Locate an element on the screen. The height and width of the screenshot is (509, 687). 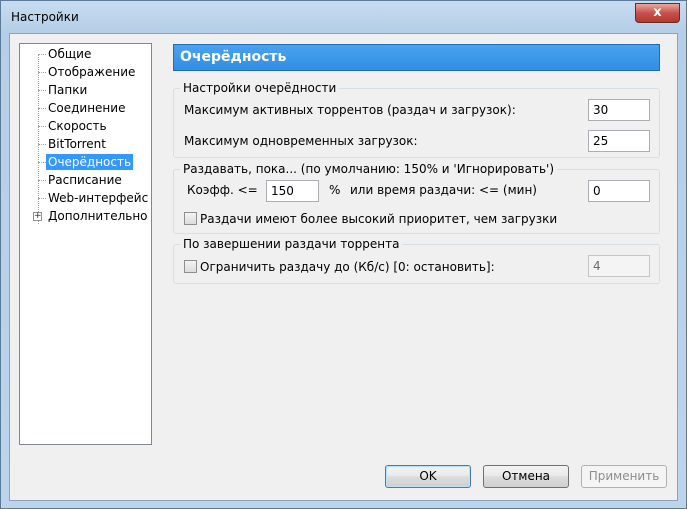
sidebar-item-connection: Соединение is located at coordinates (86, 108).